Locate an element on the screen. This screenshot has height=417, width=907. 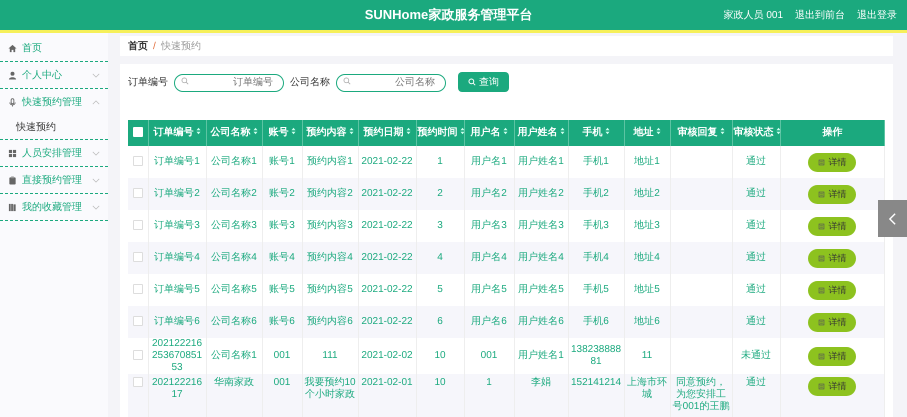
breadcrumb-link: 首页 is located at coordinates (138, 46).